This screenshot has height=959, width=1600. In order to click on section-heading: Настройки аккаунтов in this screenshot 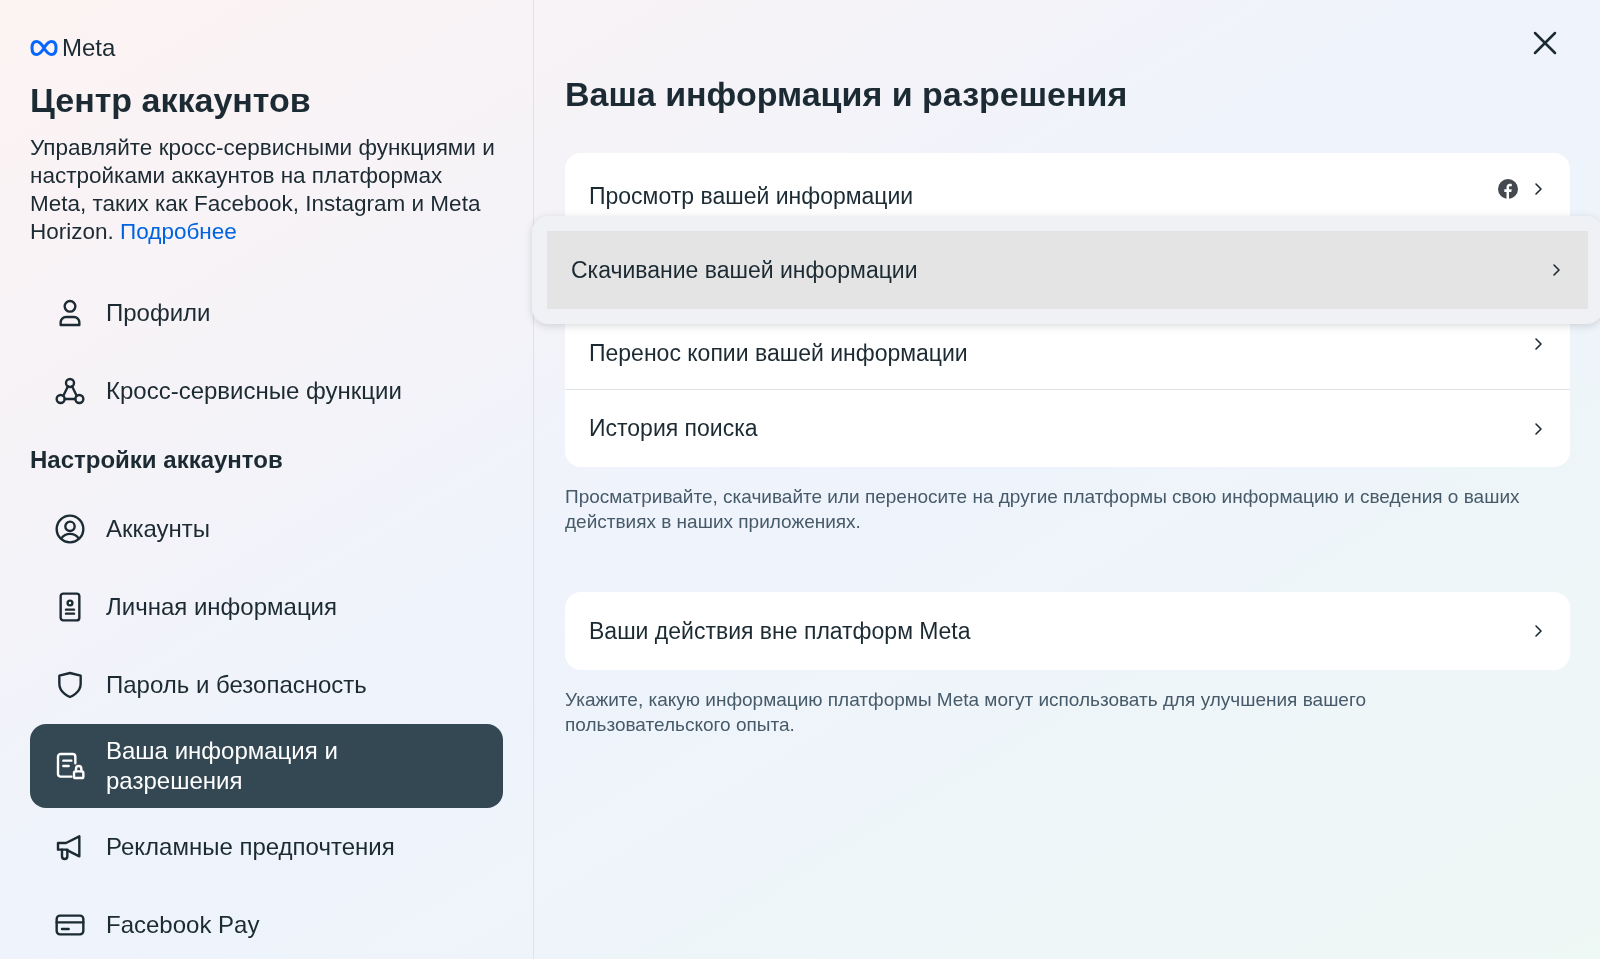, I will do `click(157, 460)`.